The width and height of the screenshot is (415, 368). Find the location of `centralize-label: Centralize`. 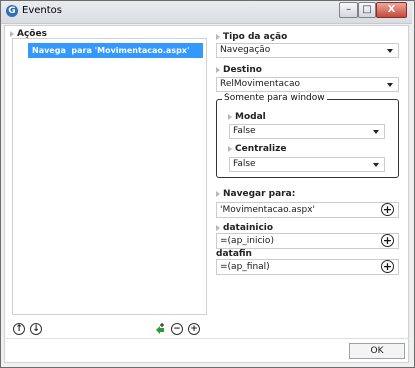

centralize-label: Centralize is located at coordinates (261, 149).